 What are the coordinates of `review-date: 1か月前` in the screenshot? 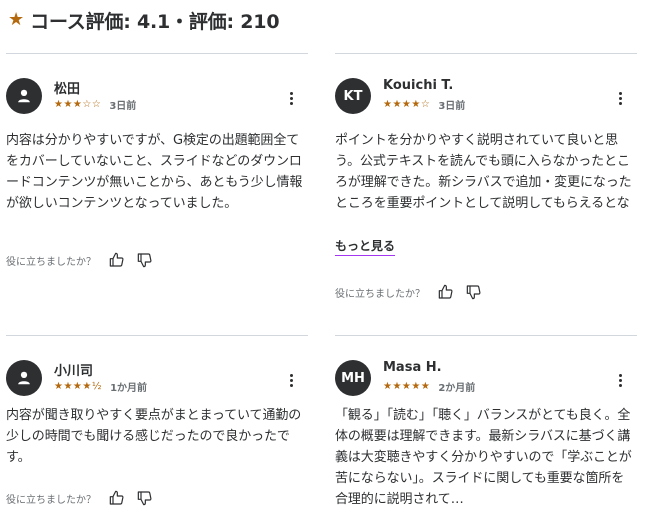 It's located at (129, 388).